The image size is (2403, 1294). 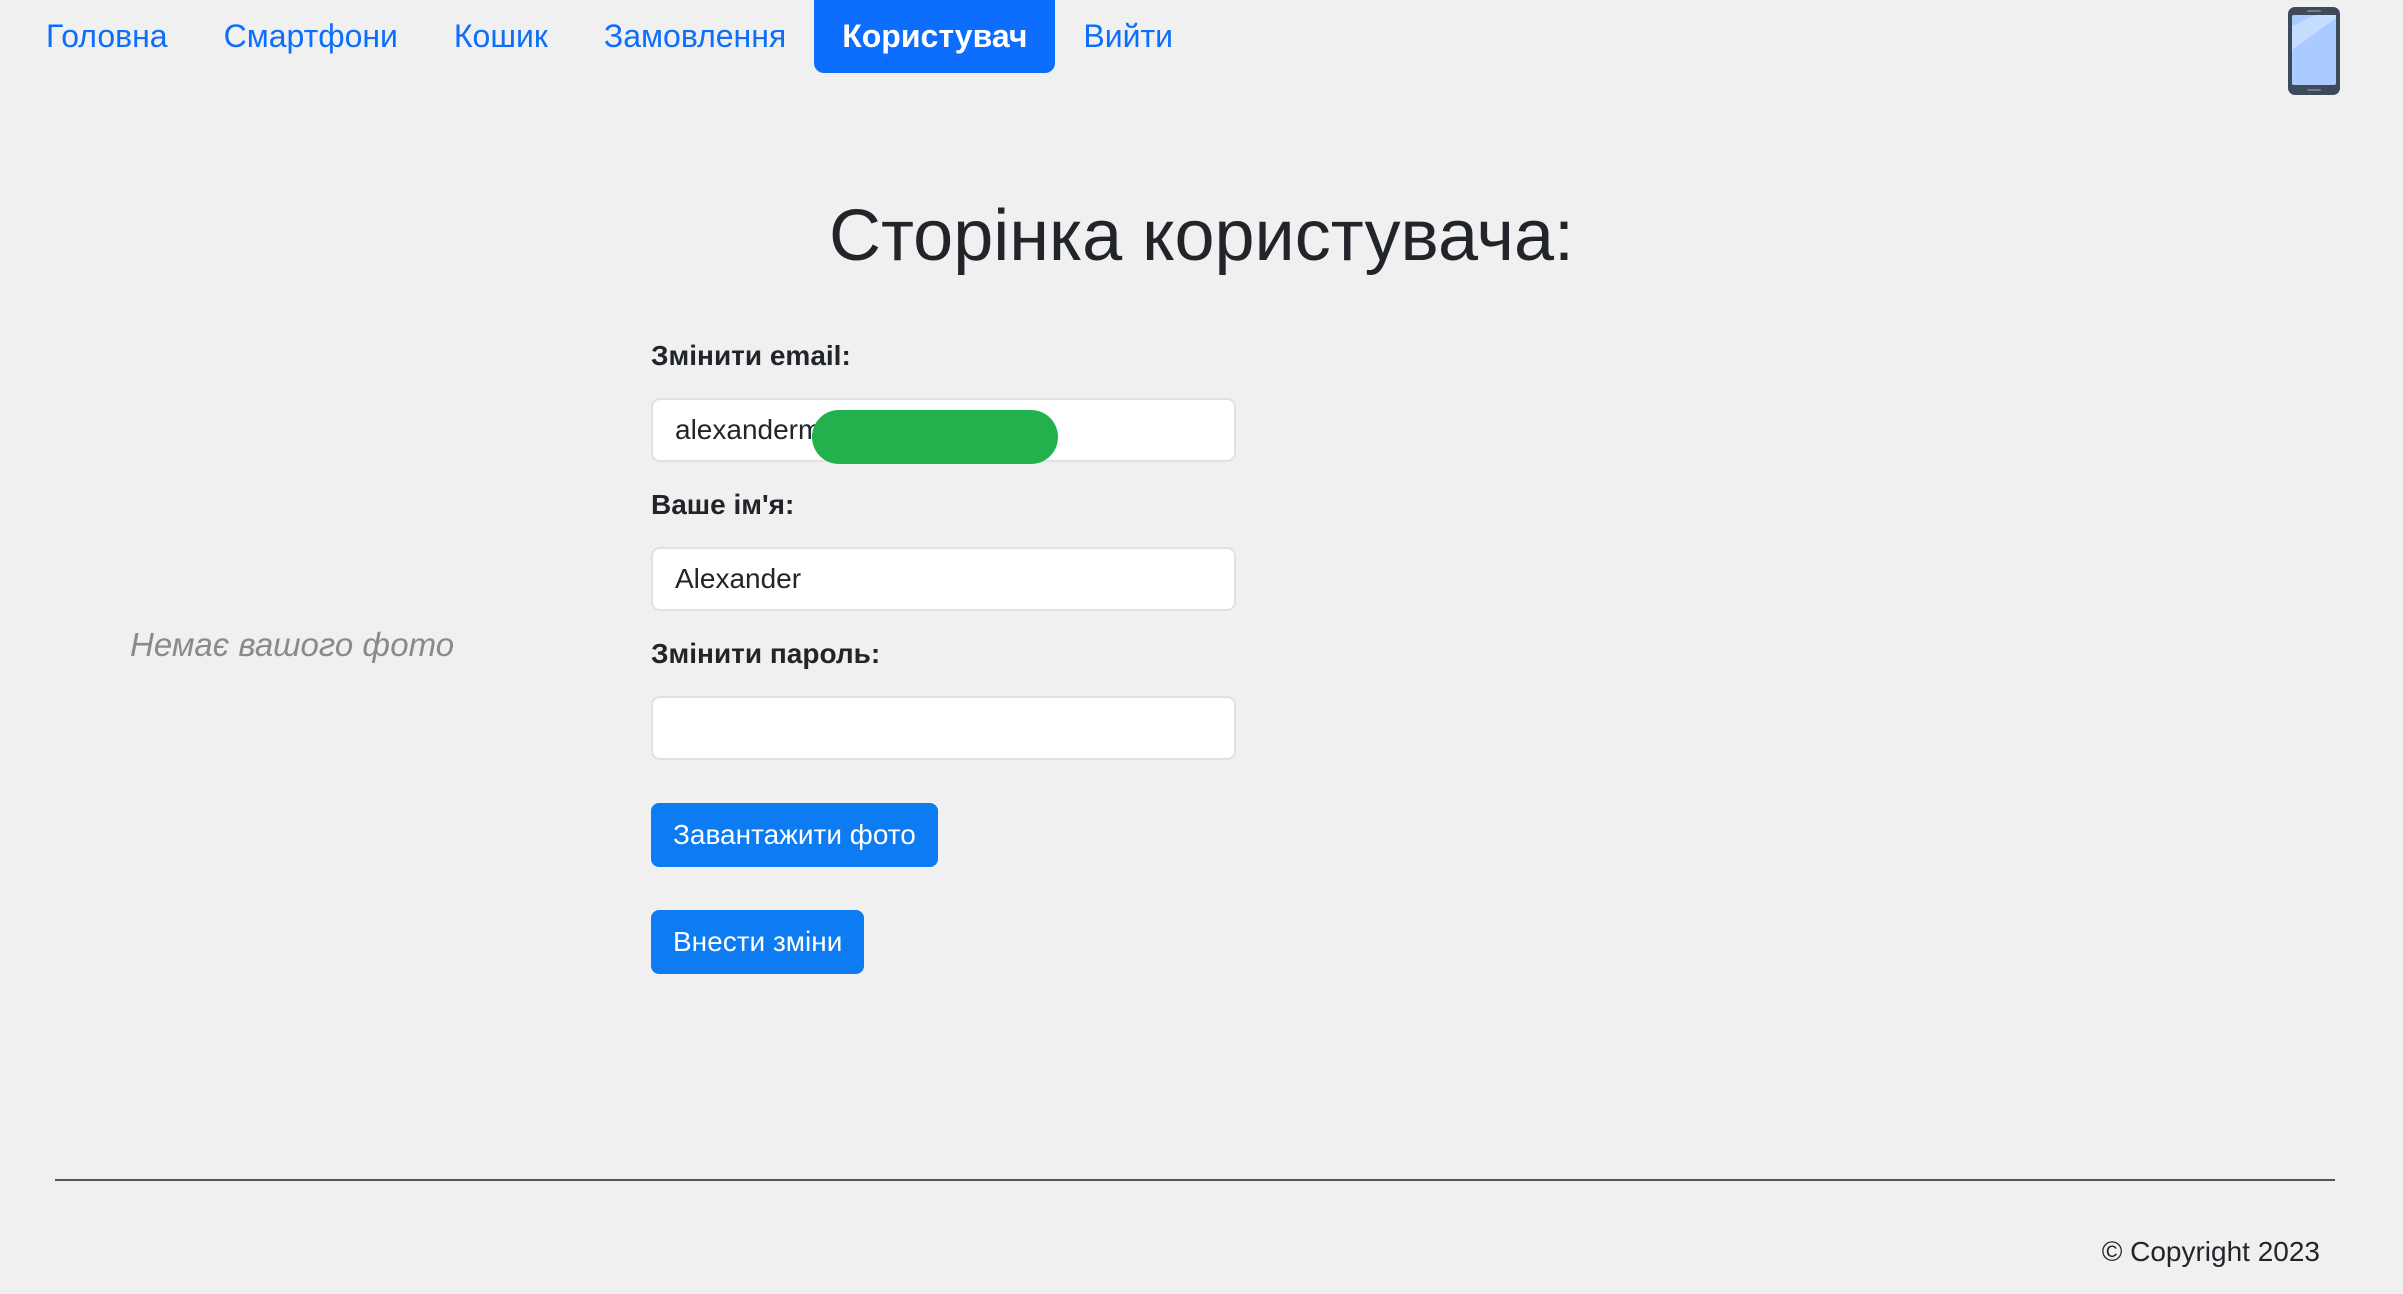 I want to click on redaction-mark, so click(x=935, y=437).